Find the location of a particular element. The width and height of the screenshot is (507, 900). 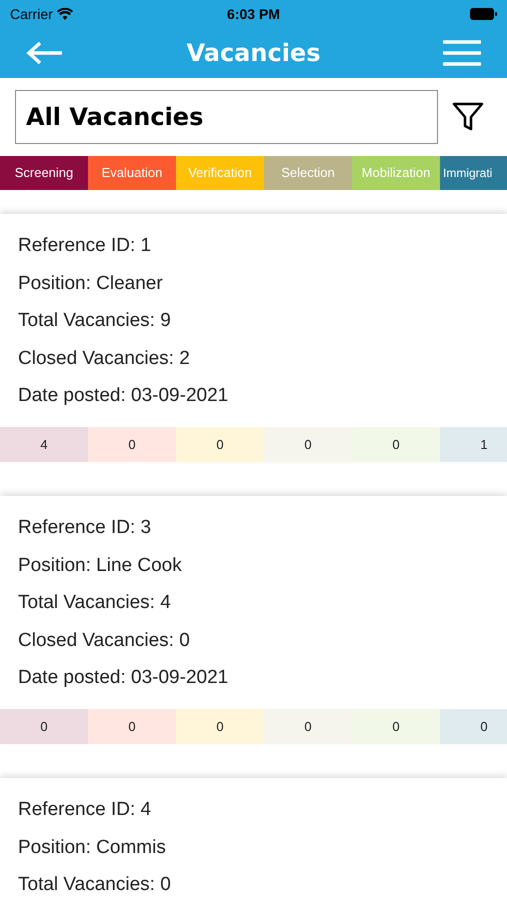

filter-field: All Vacancies is located at coordinates (226, 117).